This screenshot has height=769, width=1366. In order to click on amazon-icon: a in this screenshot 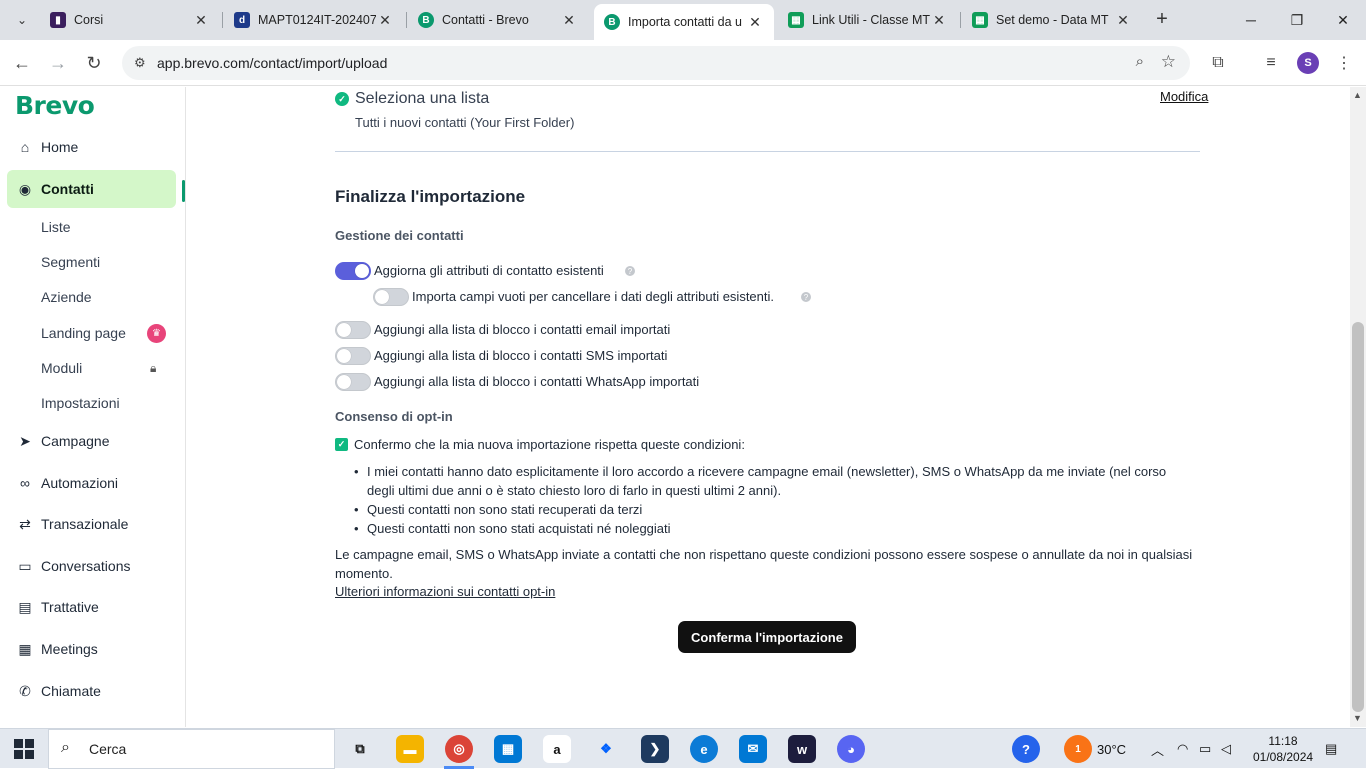, I will do `click(557, 749)`.